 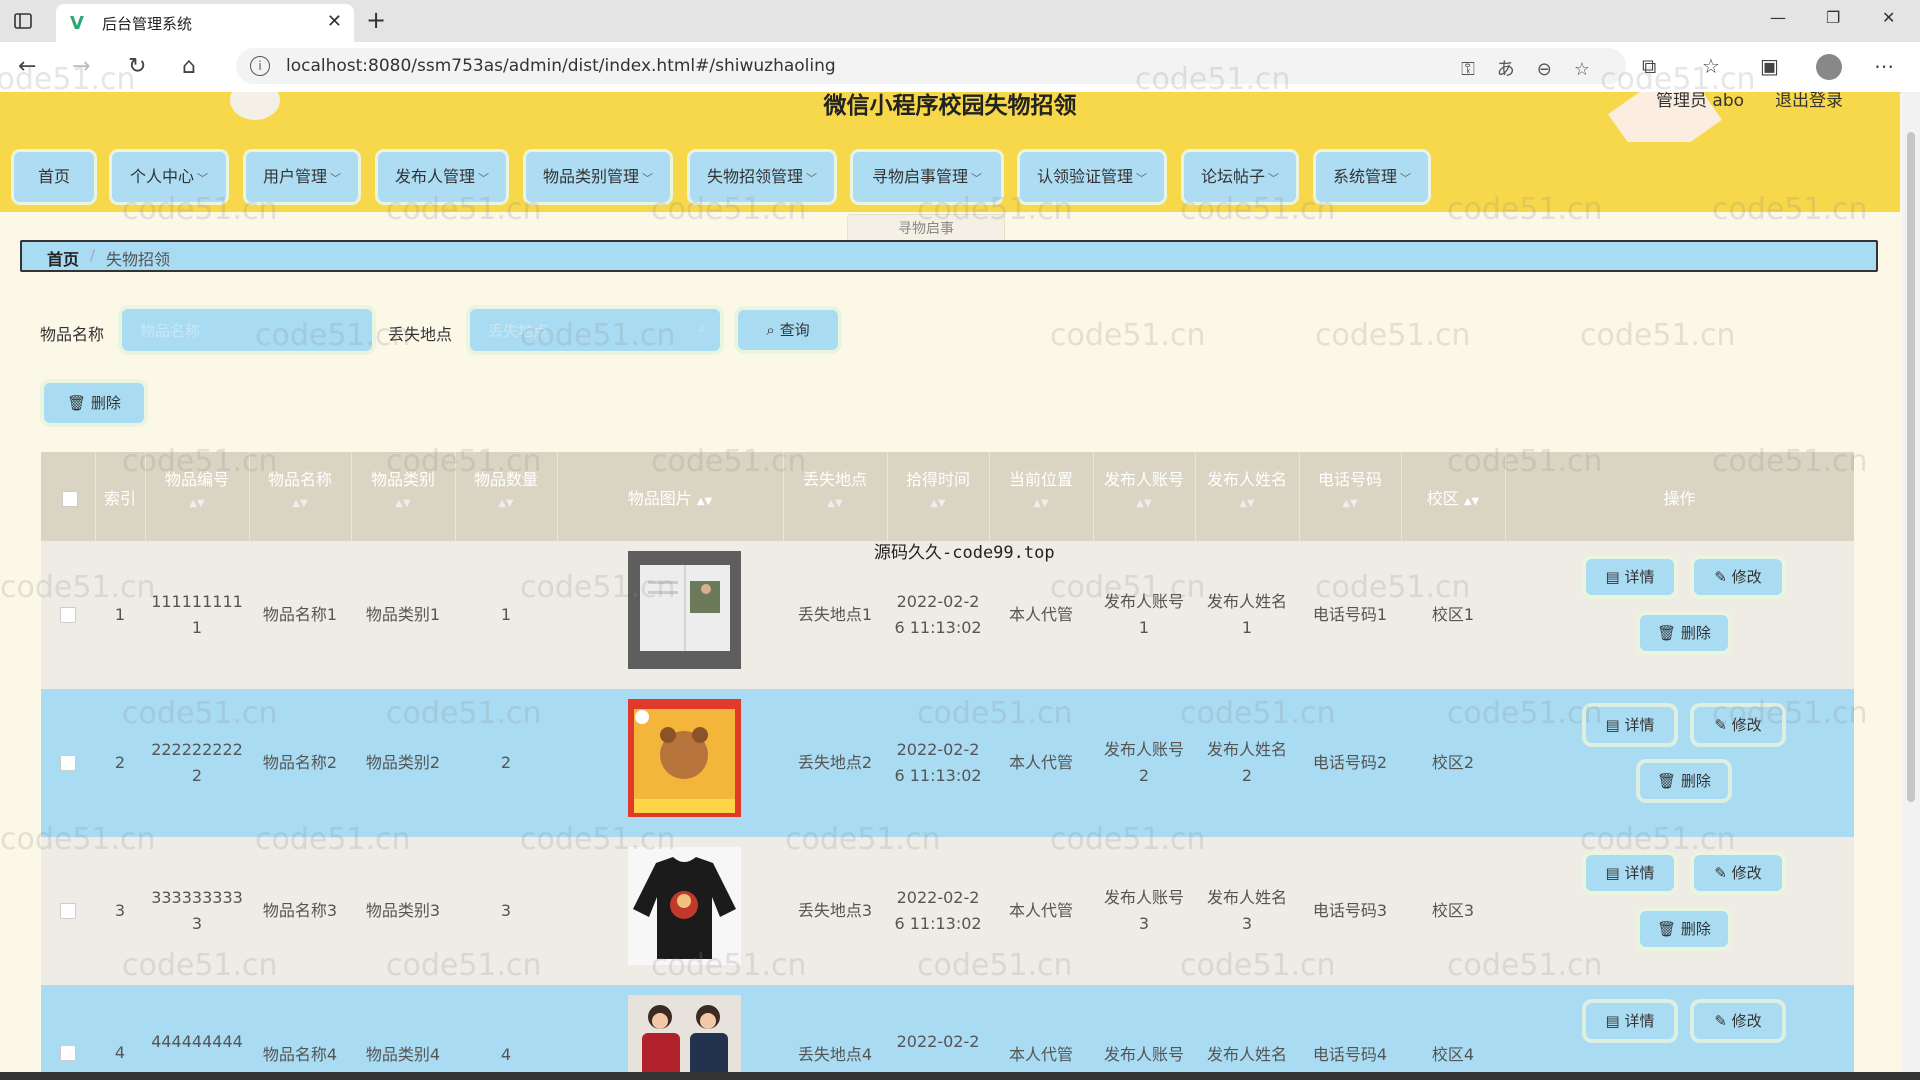 What do you see at coordinates (302, 177) in the screenshot?
I see `menu-item-users: 用户管理 ﹀` at bounding box center [302, 177].